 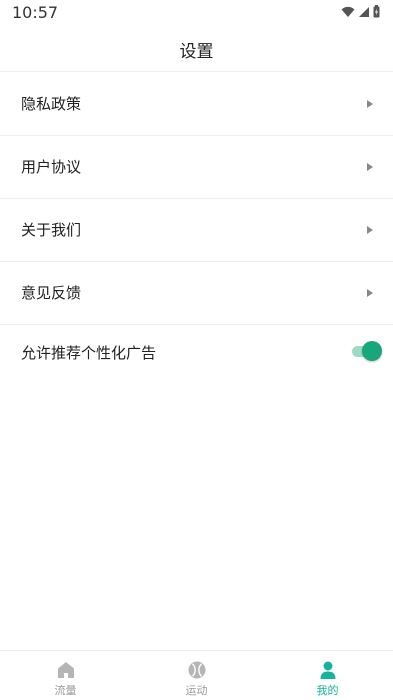 I want to click on toggle-thumb, so click(x=372, y=351).